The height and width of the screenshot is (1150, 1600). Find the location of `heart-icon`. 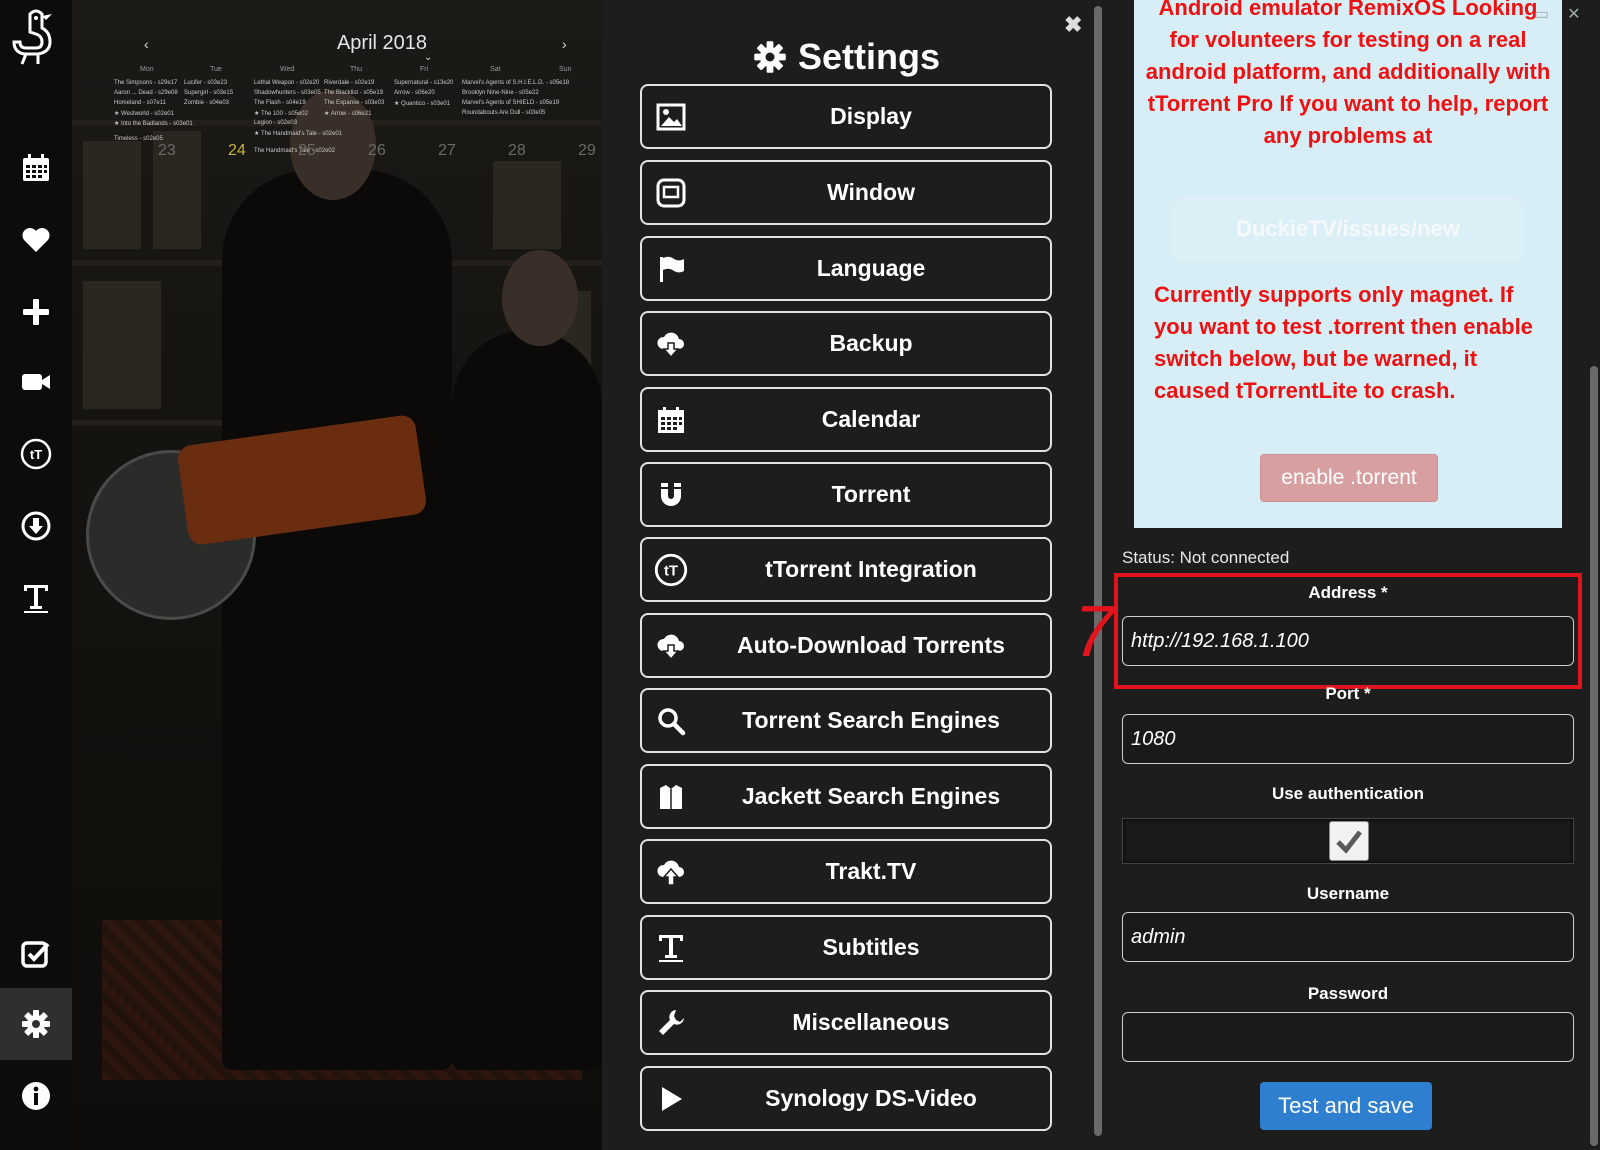

heart-icon is located at coordinates (36, 240).